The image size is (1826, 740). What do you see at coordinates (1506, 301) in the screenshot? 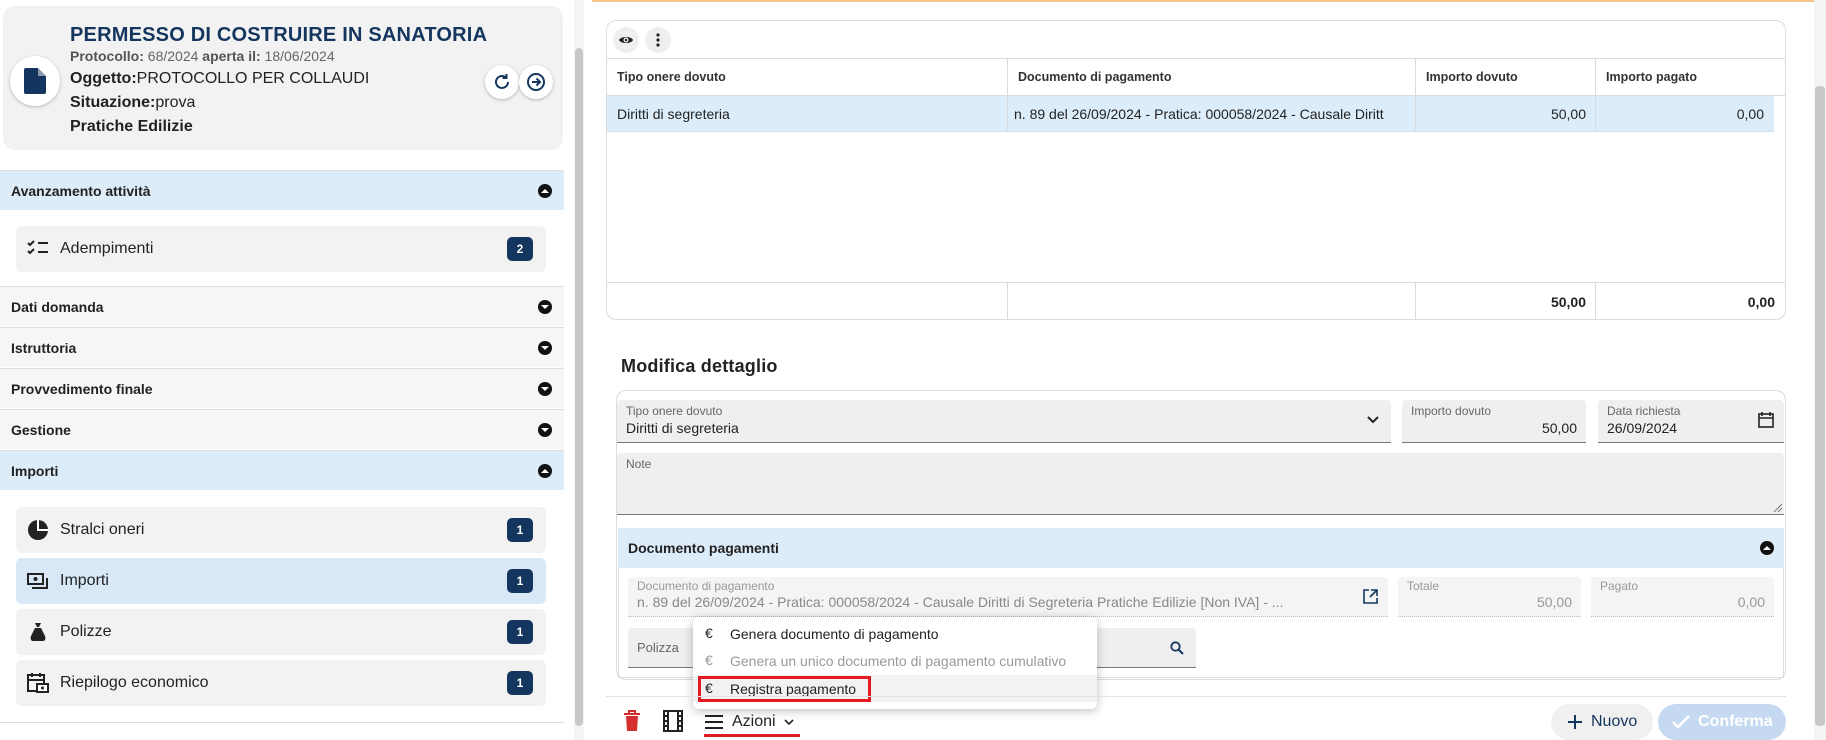
I see `total-dovuto: 50,00` at bounding box center [1506, 301].